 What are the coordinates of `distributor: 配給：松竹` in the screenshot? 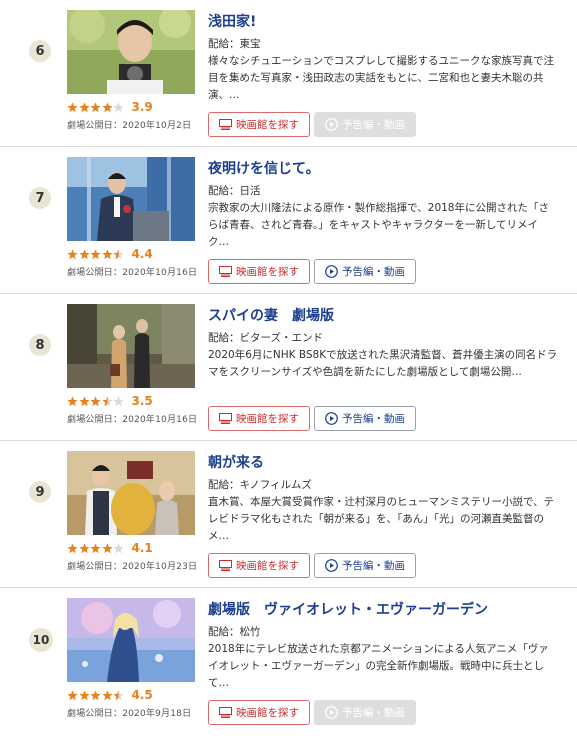 It's located at (234, 632).